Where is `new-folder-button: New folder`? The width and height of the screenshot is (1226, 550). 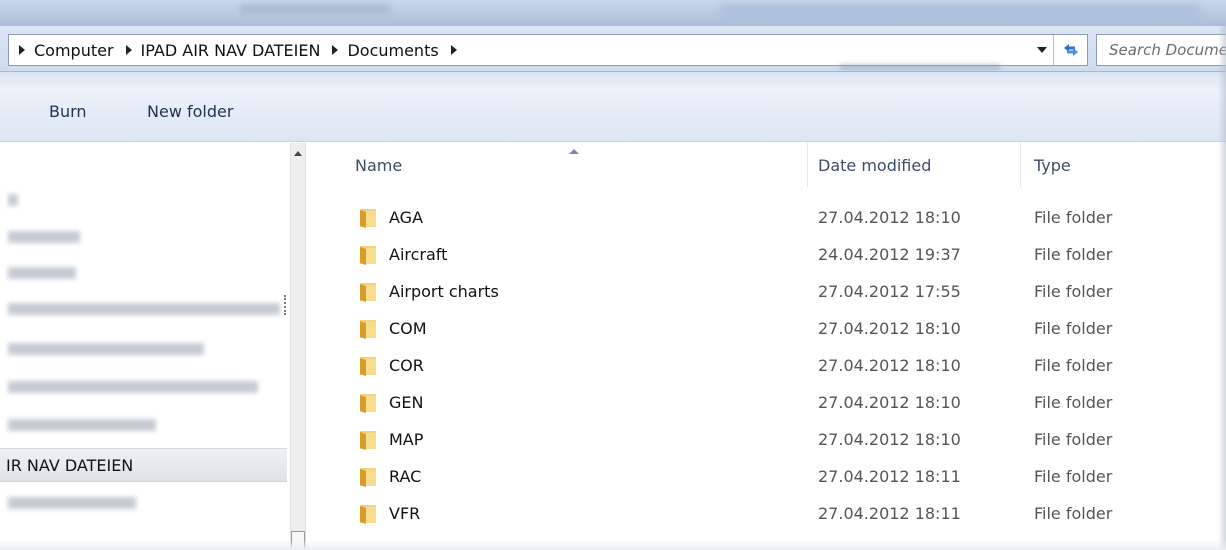
new-folder-button: New folder is located at coordinates (190, 111).